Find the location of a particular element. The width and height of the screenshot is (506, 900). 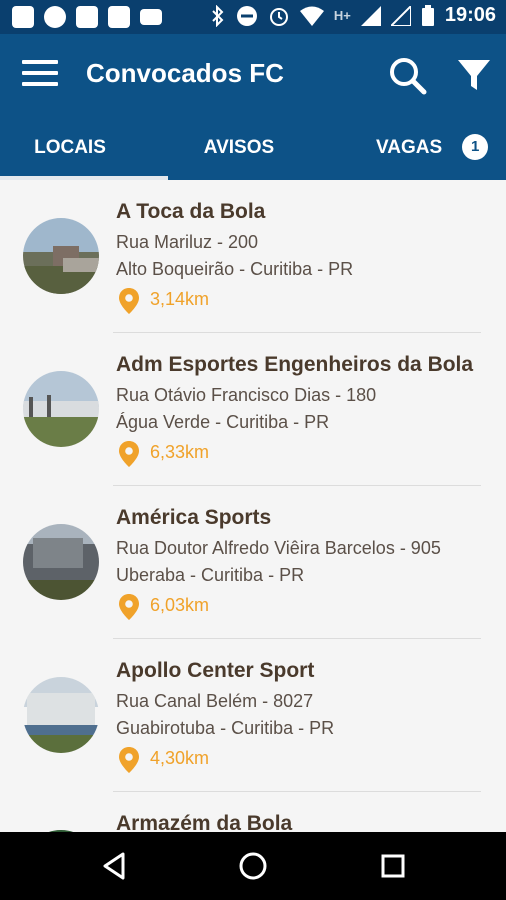

tab-avisos: AVISOS is located at coordinates (239, 148).